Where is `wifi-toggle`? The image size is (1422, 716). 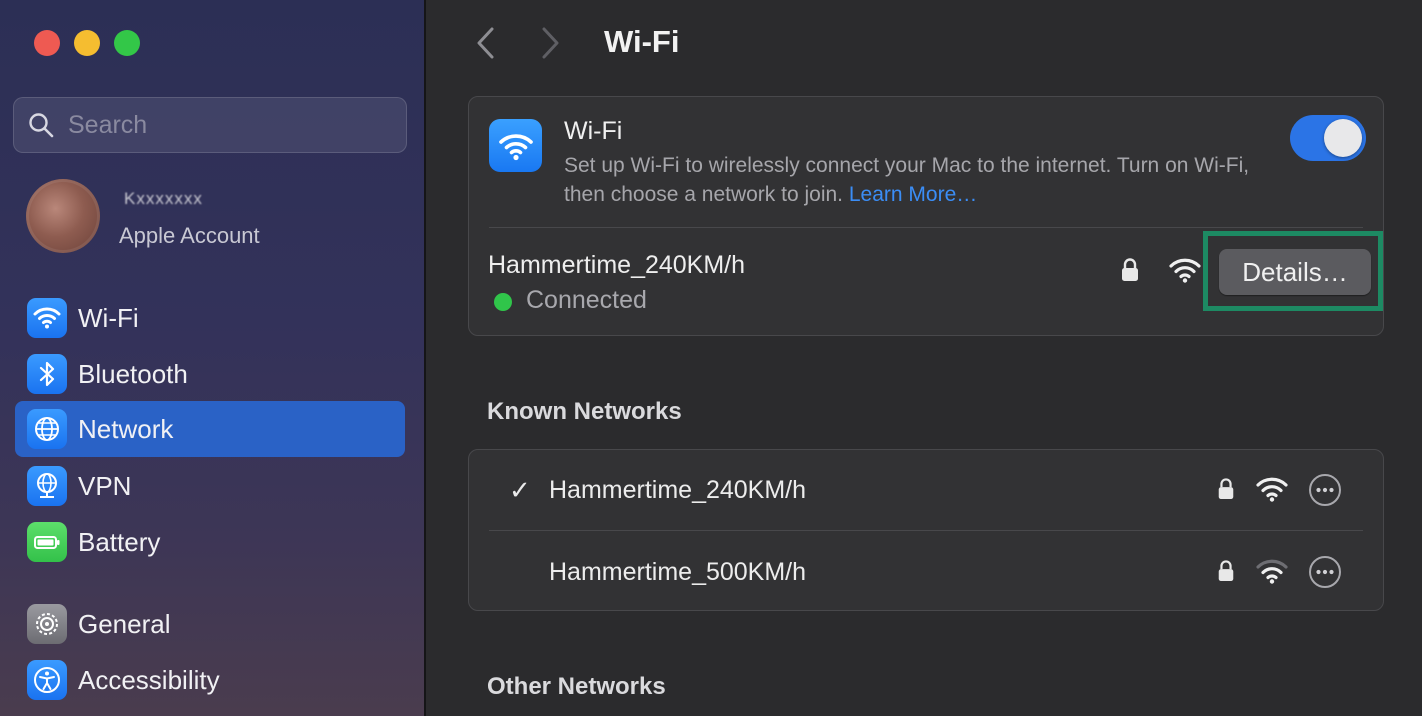
wifi-toggle is located at coordinates (1328, 138).